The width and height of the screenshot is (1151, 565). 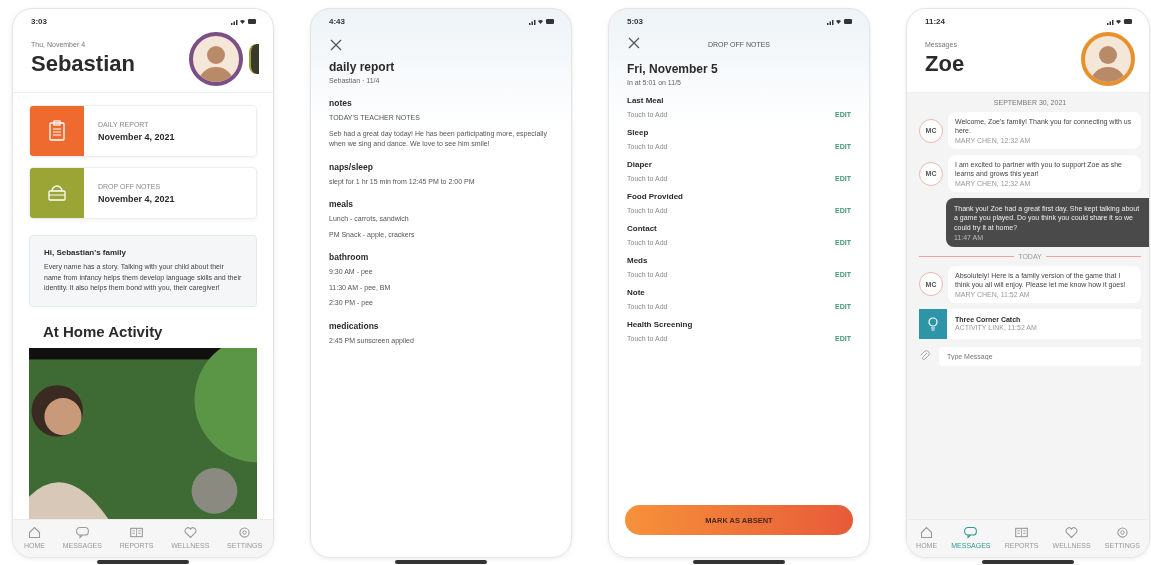 What do you see at coordinates (945, 64) in the screenshot?
I see `child-name: Zoe` at bounding box center [945, 64].